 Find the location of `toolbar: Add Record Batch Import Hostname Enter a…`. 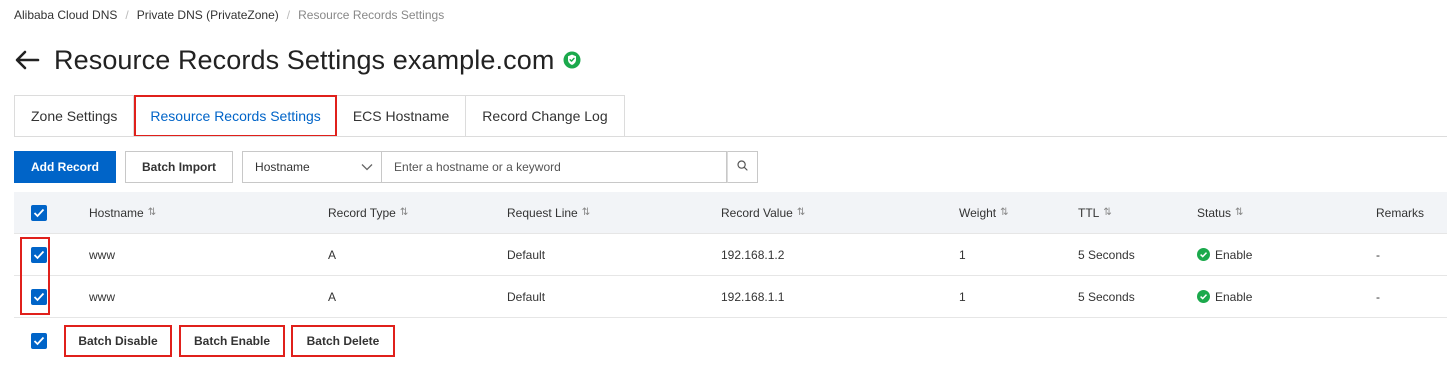

toolbar: Add Record Batch Import Hostname Enter a… is located at coordinates (386, 167).